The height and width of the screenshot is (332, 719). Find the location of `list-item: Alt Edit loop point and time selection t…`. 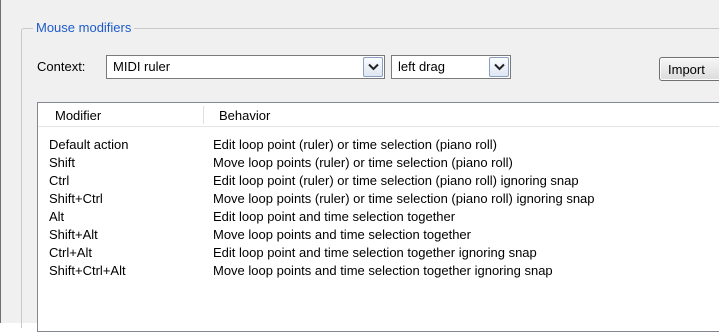

list-item: Alt Edit loop point and time selection t… is located at coordinates (378, 217).